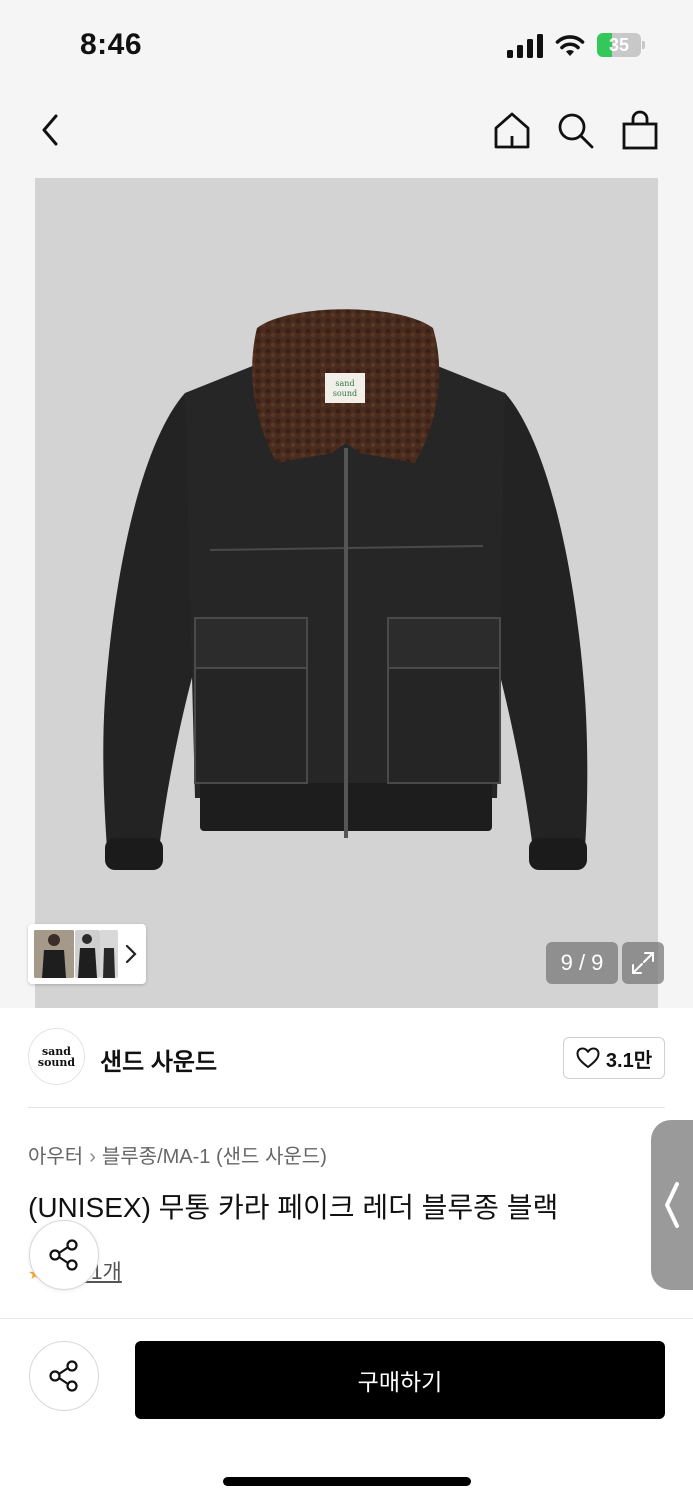 The image size is (693, 1500). I want to click on battery-level: 35, so click(619, 45).